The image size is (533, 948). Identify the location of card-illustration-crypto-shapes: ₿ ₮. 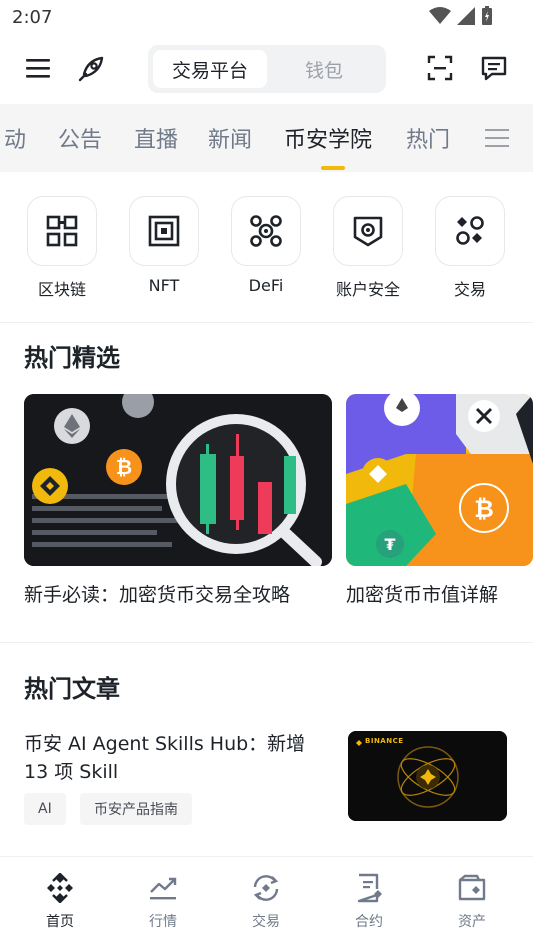
(439, 480).